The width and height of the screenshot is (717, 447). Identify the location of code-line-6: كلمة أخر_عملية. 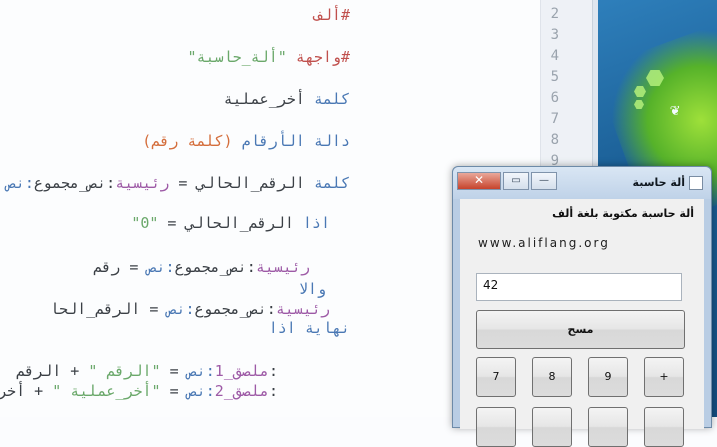
(287, 99).